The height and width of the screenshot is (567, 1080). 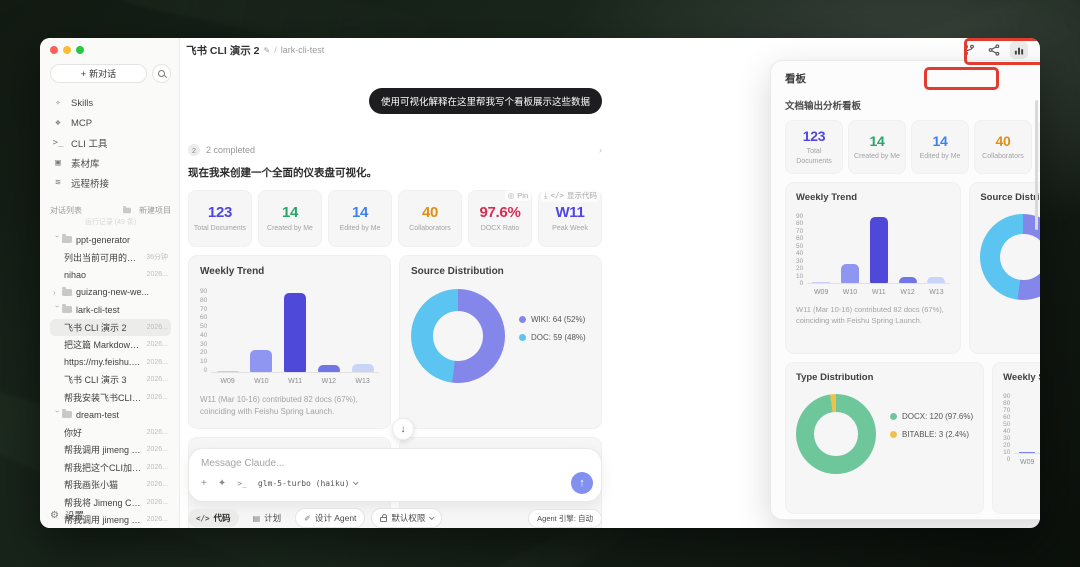 What do you see at coordinates (82, 123) in the screenshot?
I see `sidebar-item-label: MCP` at bounding box center [82, 123].